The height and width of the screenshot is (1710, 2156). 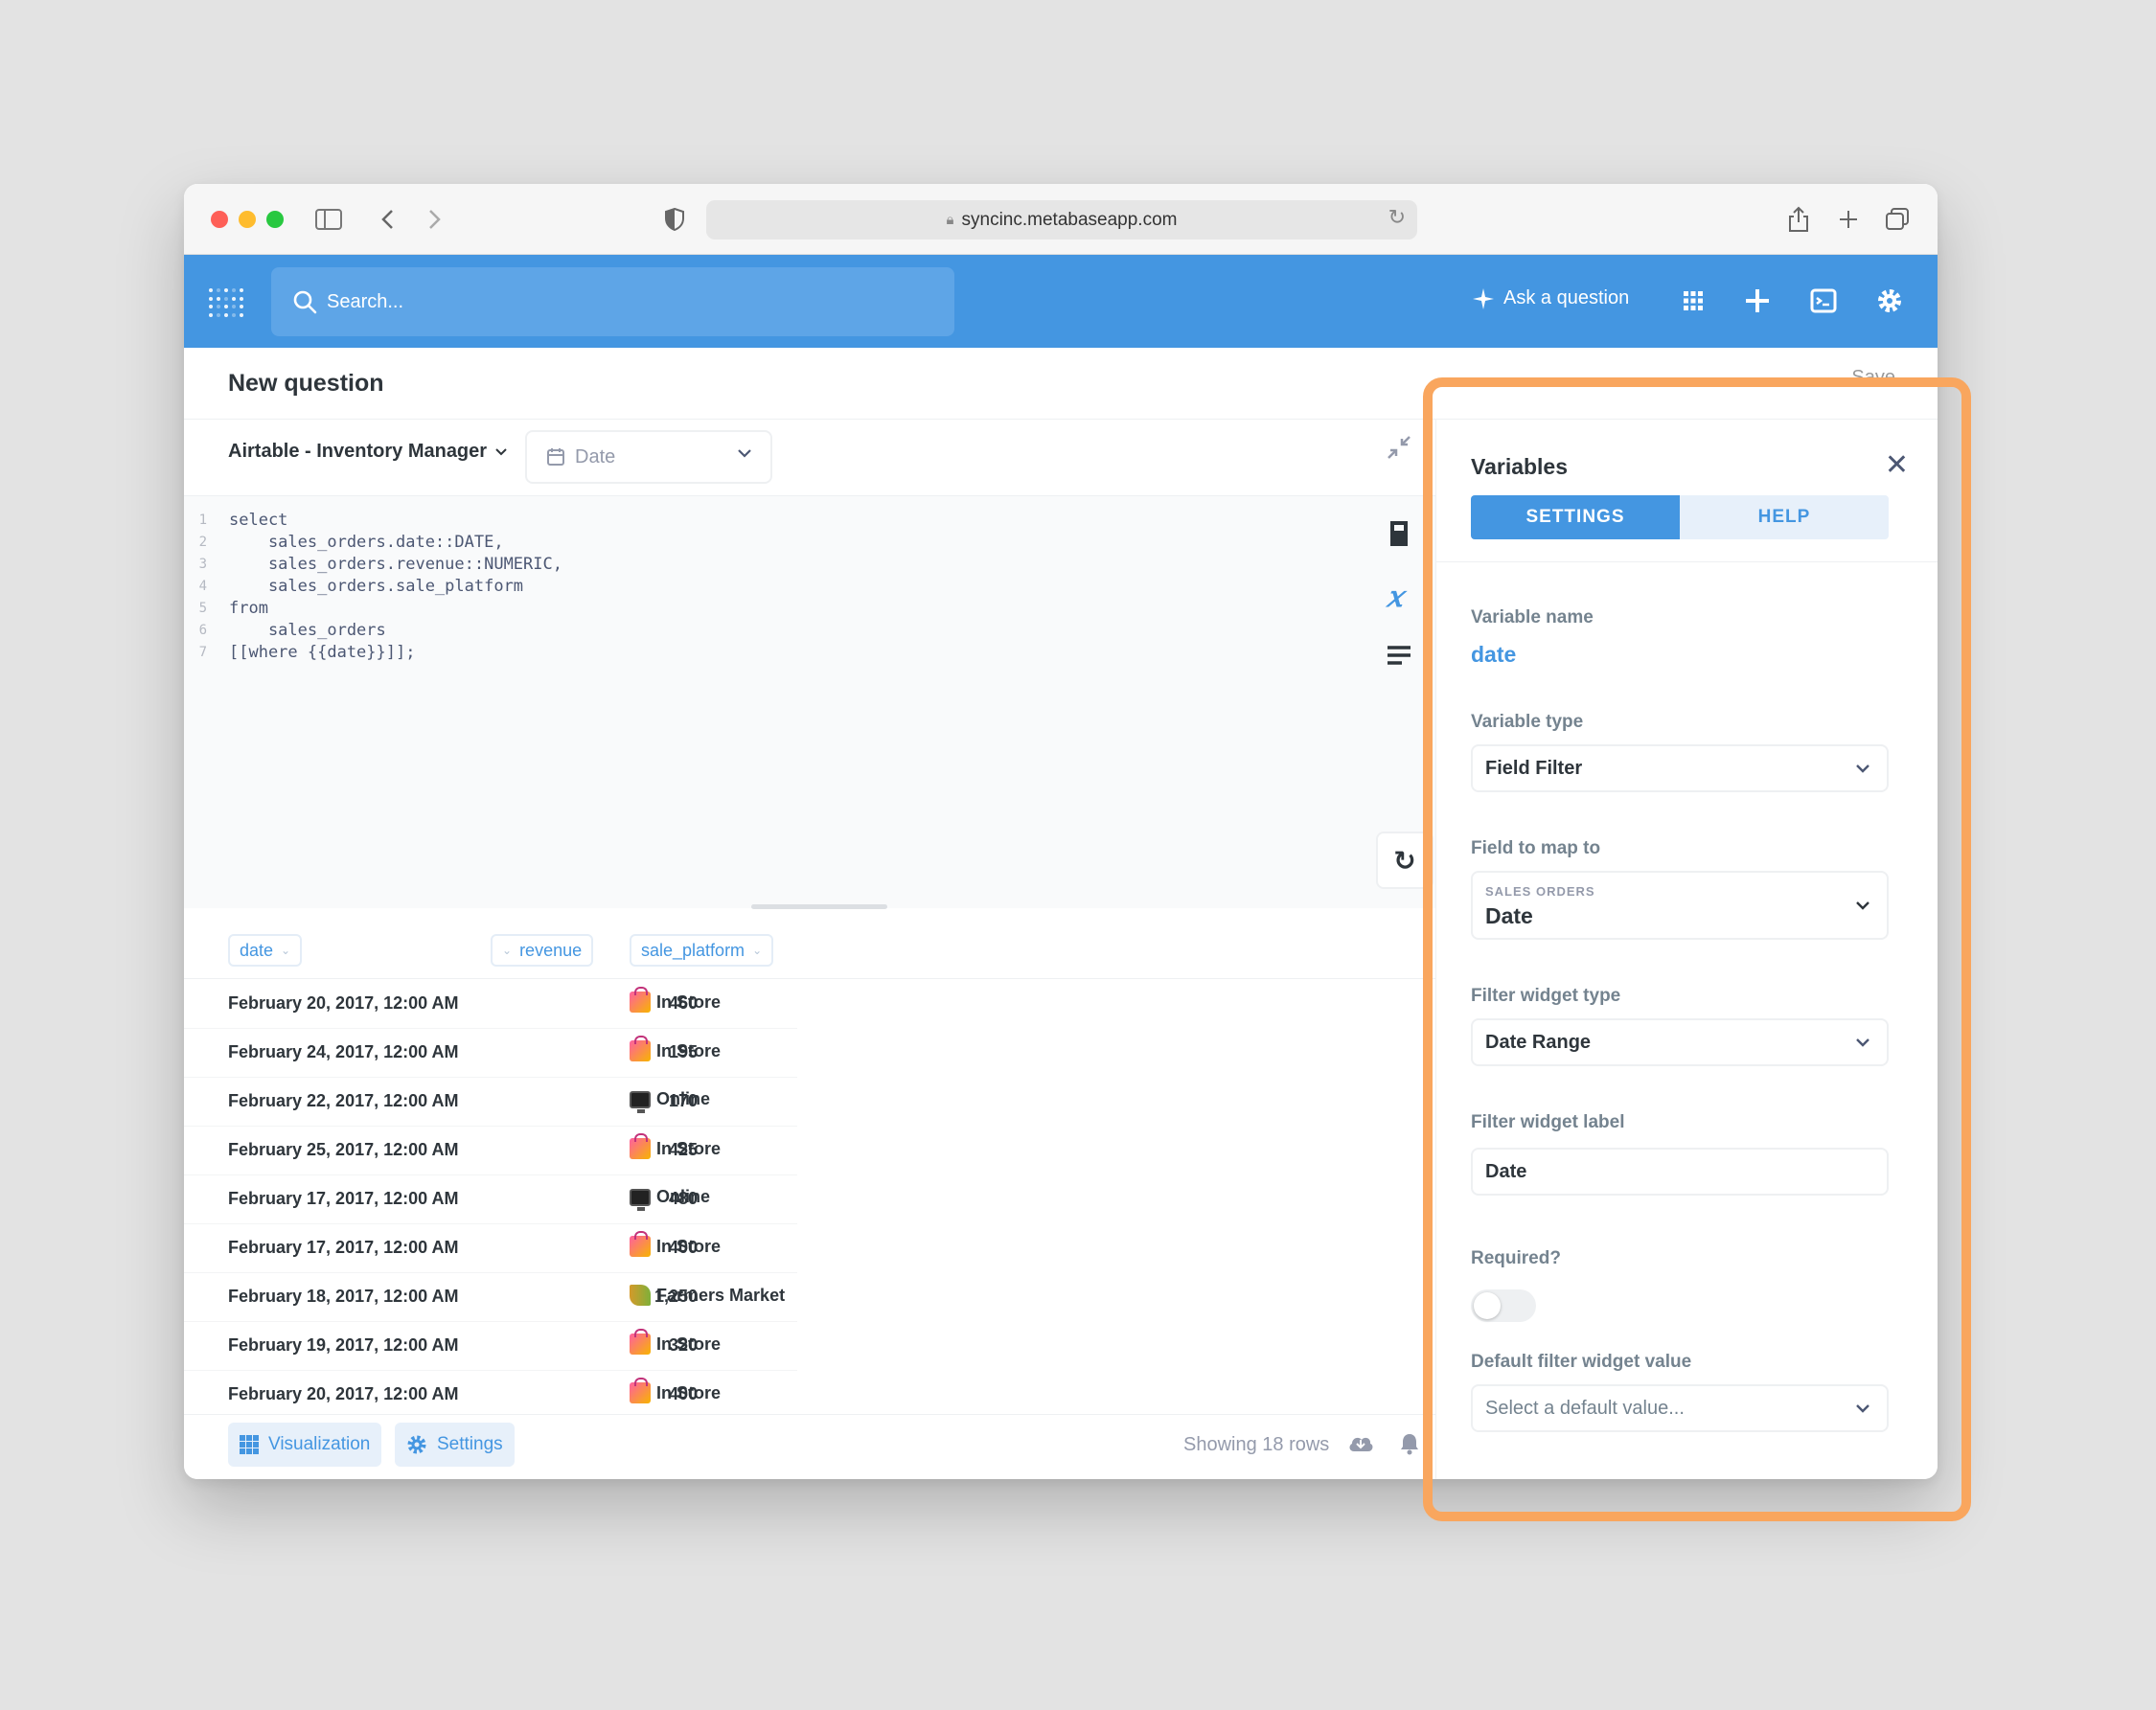 I want to click on address-bar: 🔒︎ syncinc.metabaseapp.com ↻, so click(x=1061, y=219).